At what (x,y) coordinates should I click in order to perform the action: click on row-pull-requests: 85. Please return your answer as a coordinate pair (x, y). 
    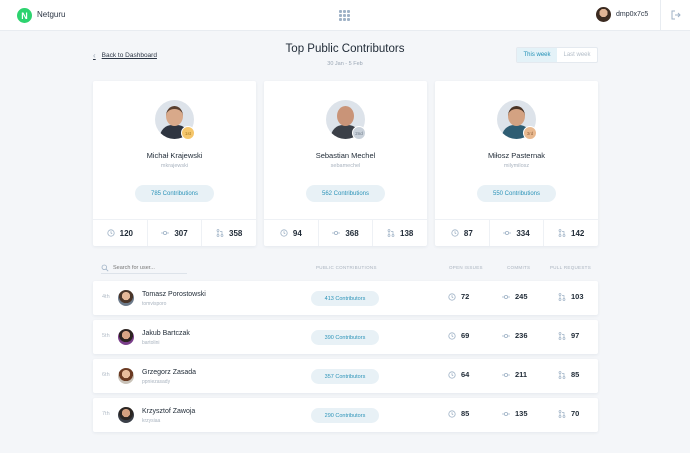
    Looking at the image, I should click on (568, 374).